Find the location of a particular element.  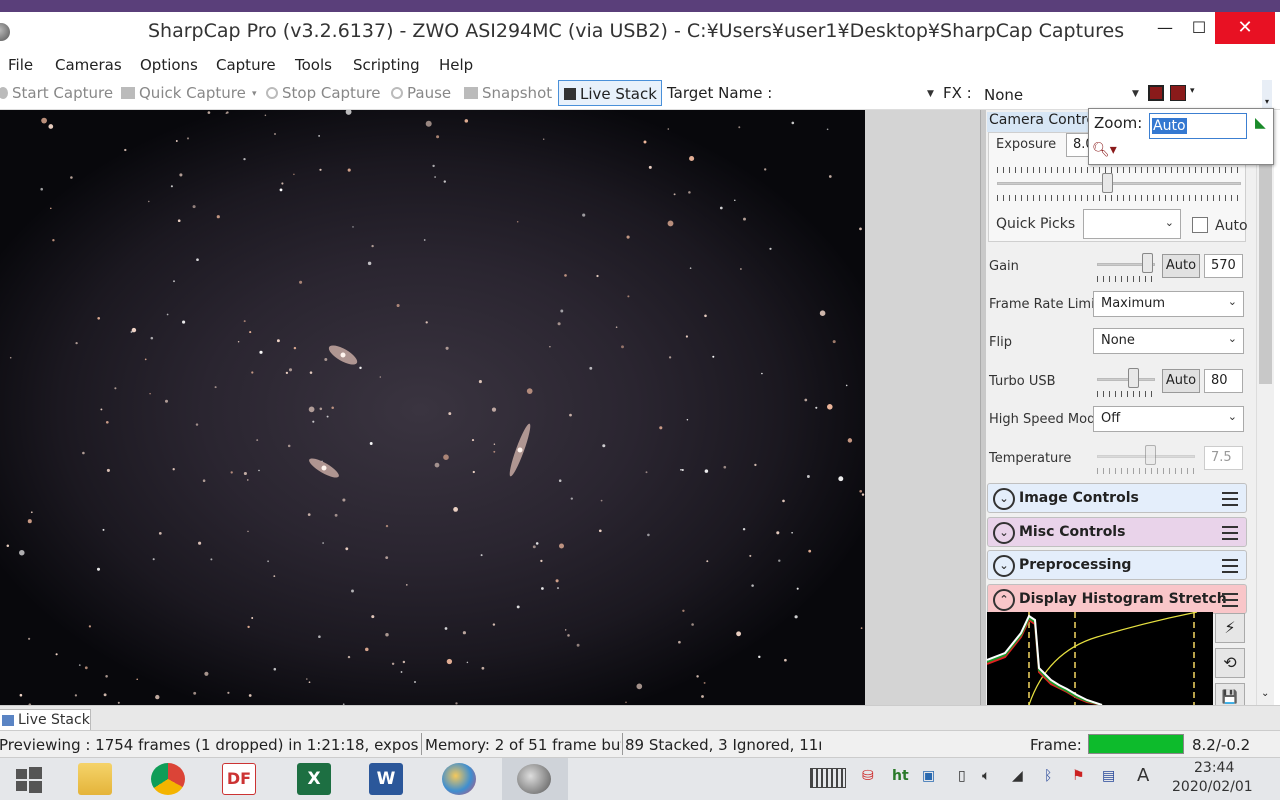

acrobat-tray-icon: ⛁ is located at coordinates (868, 776).